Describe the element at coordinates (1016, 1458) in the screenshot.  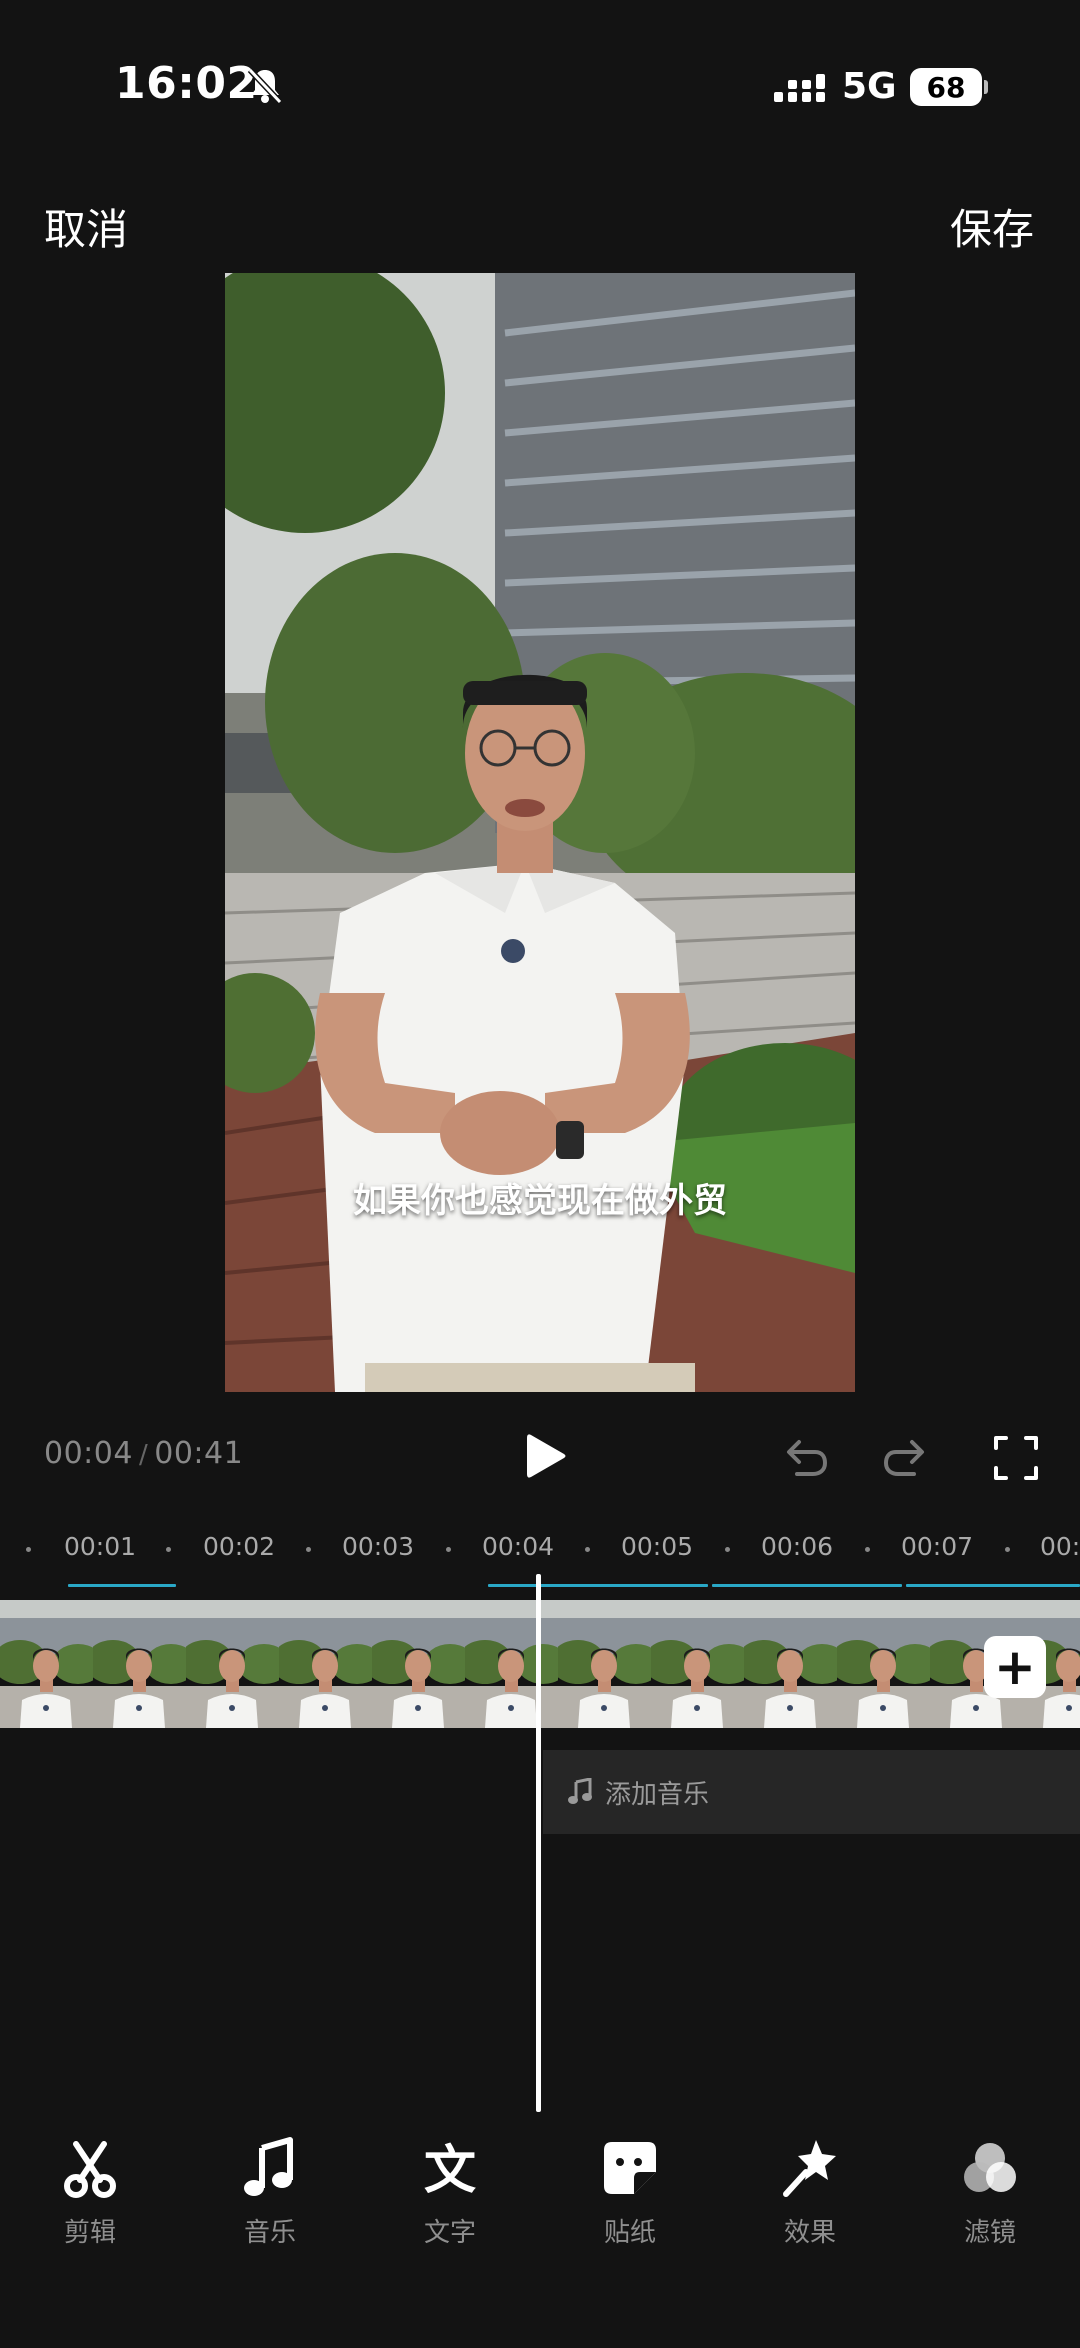
I see `fullscreen-icon` at that location.